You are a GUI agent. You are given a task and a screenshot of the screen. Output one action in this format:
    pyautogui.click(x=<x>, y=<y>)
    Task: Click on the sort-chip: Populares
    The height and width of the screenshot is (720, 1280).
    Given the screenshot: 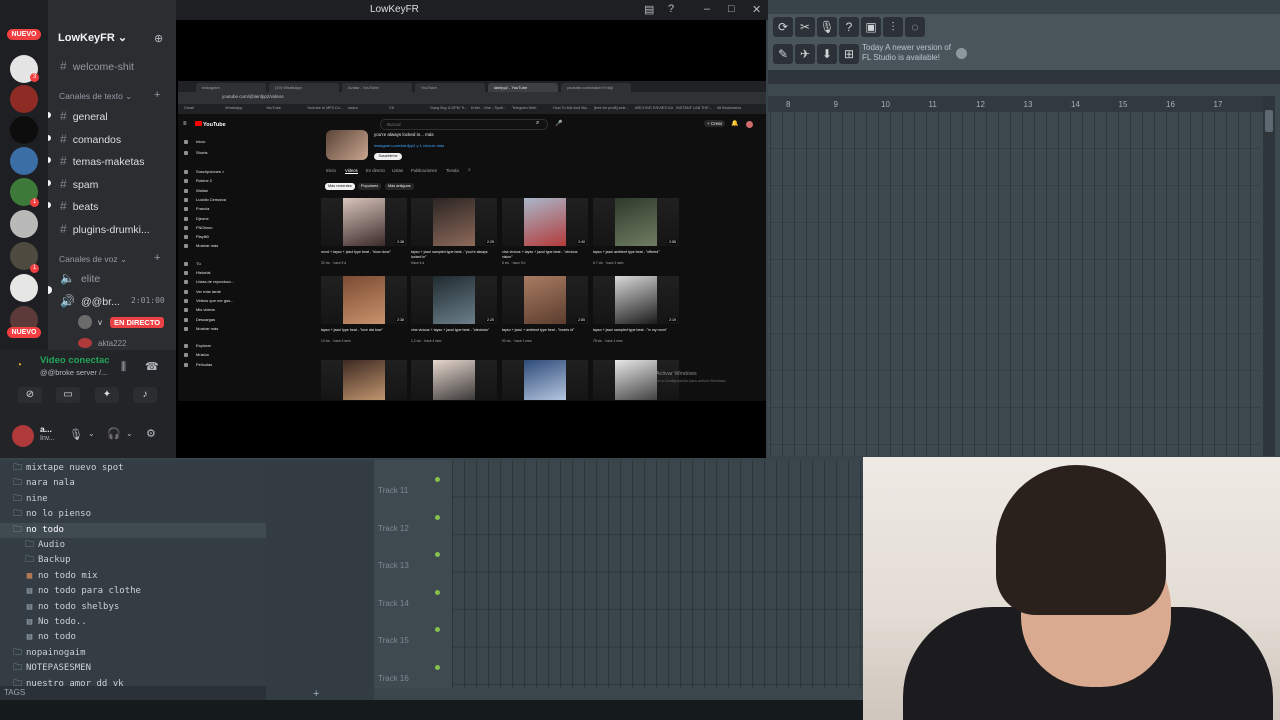 What is the action you would take?
    pyautogui.click(x=370, y=186)
    